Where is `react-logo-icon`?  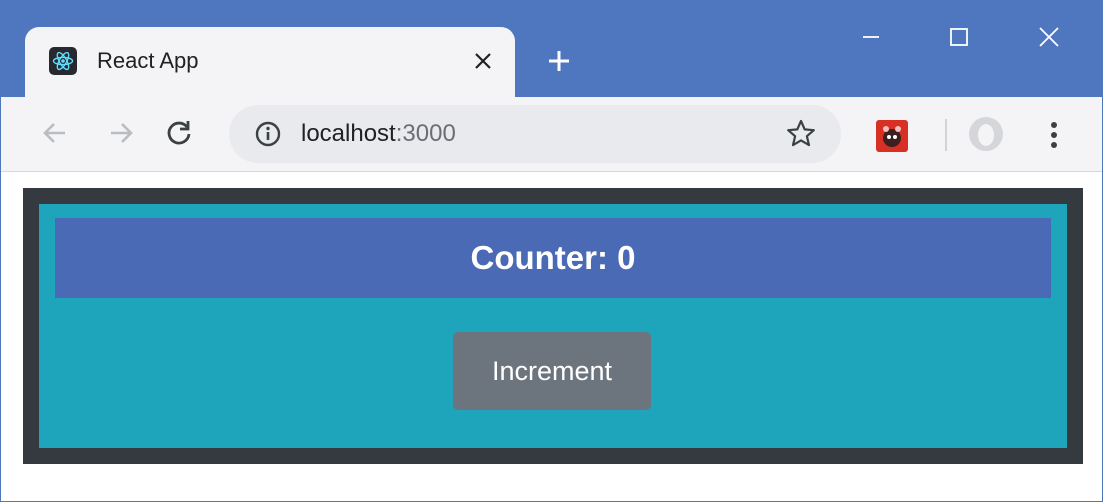
react-logo-icon is located at coordinates (63, 61).